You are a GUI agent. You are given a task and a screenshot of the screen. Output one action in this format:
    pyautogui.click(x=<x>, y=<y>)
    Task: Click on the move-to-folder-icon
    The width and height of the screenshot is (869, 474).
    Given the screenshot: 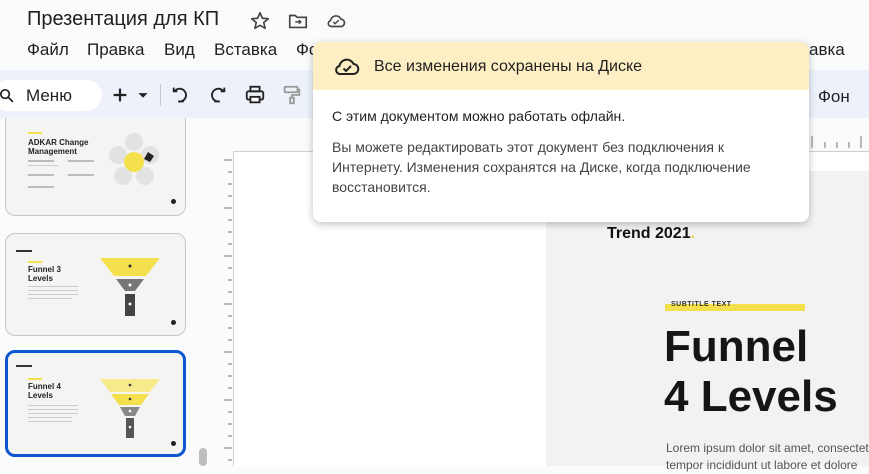 What is the action you would take?
    pyautogui.click(x=298, y=21)
    